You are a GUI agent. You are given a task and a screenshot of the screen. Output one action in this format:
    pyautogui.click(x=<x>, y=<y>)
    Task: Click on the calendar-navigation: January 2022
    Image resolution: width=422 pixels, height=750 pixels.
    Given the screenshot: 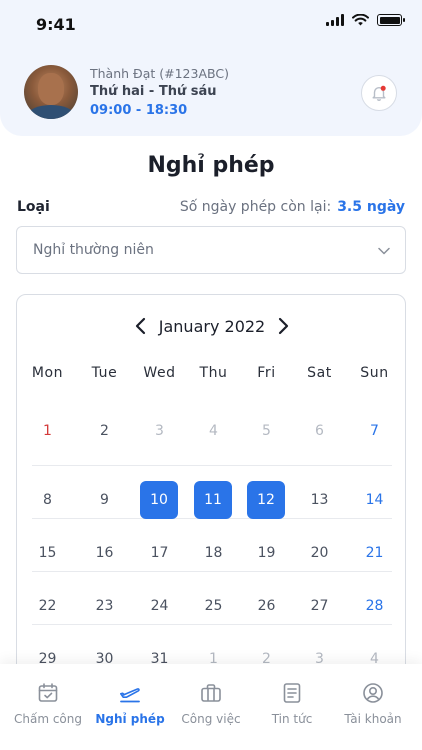 What is the action you would take?
    pyautogui.click(x=211, y=326)
    